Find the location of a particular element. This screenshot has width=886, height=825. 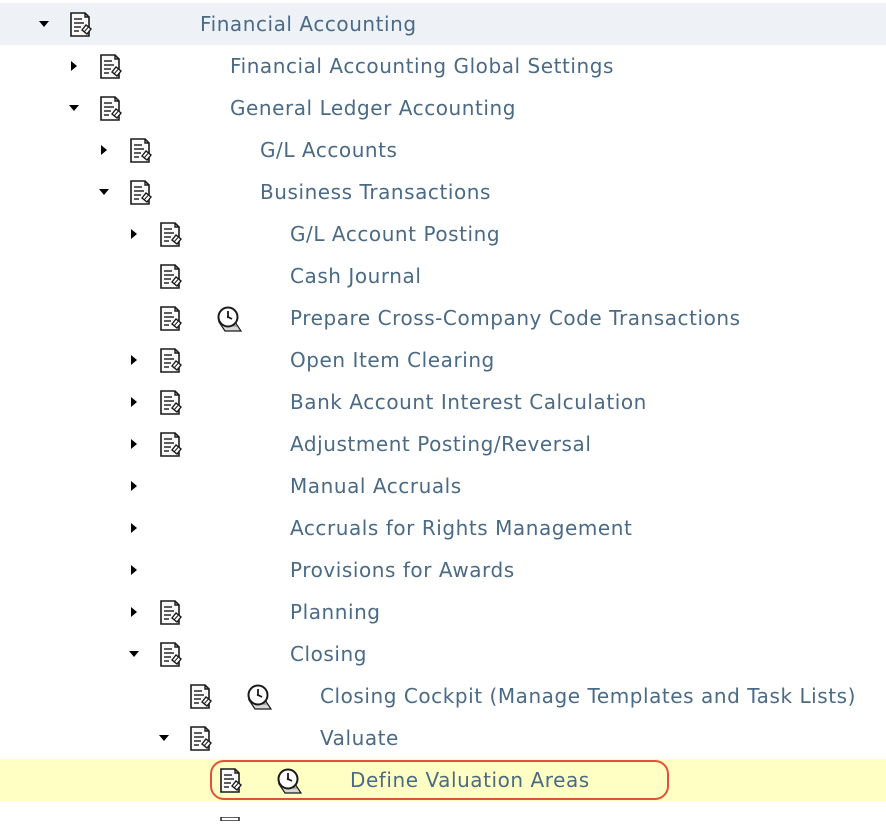

tree-node-provisions-awards: Provisions for Awards is located at coordinates (443, 570).